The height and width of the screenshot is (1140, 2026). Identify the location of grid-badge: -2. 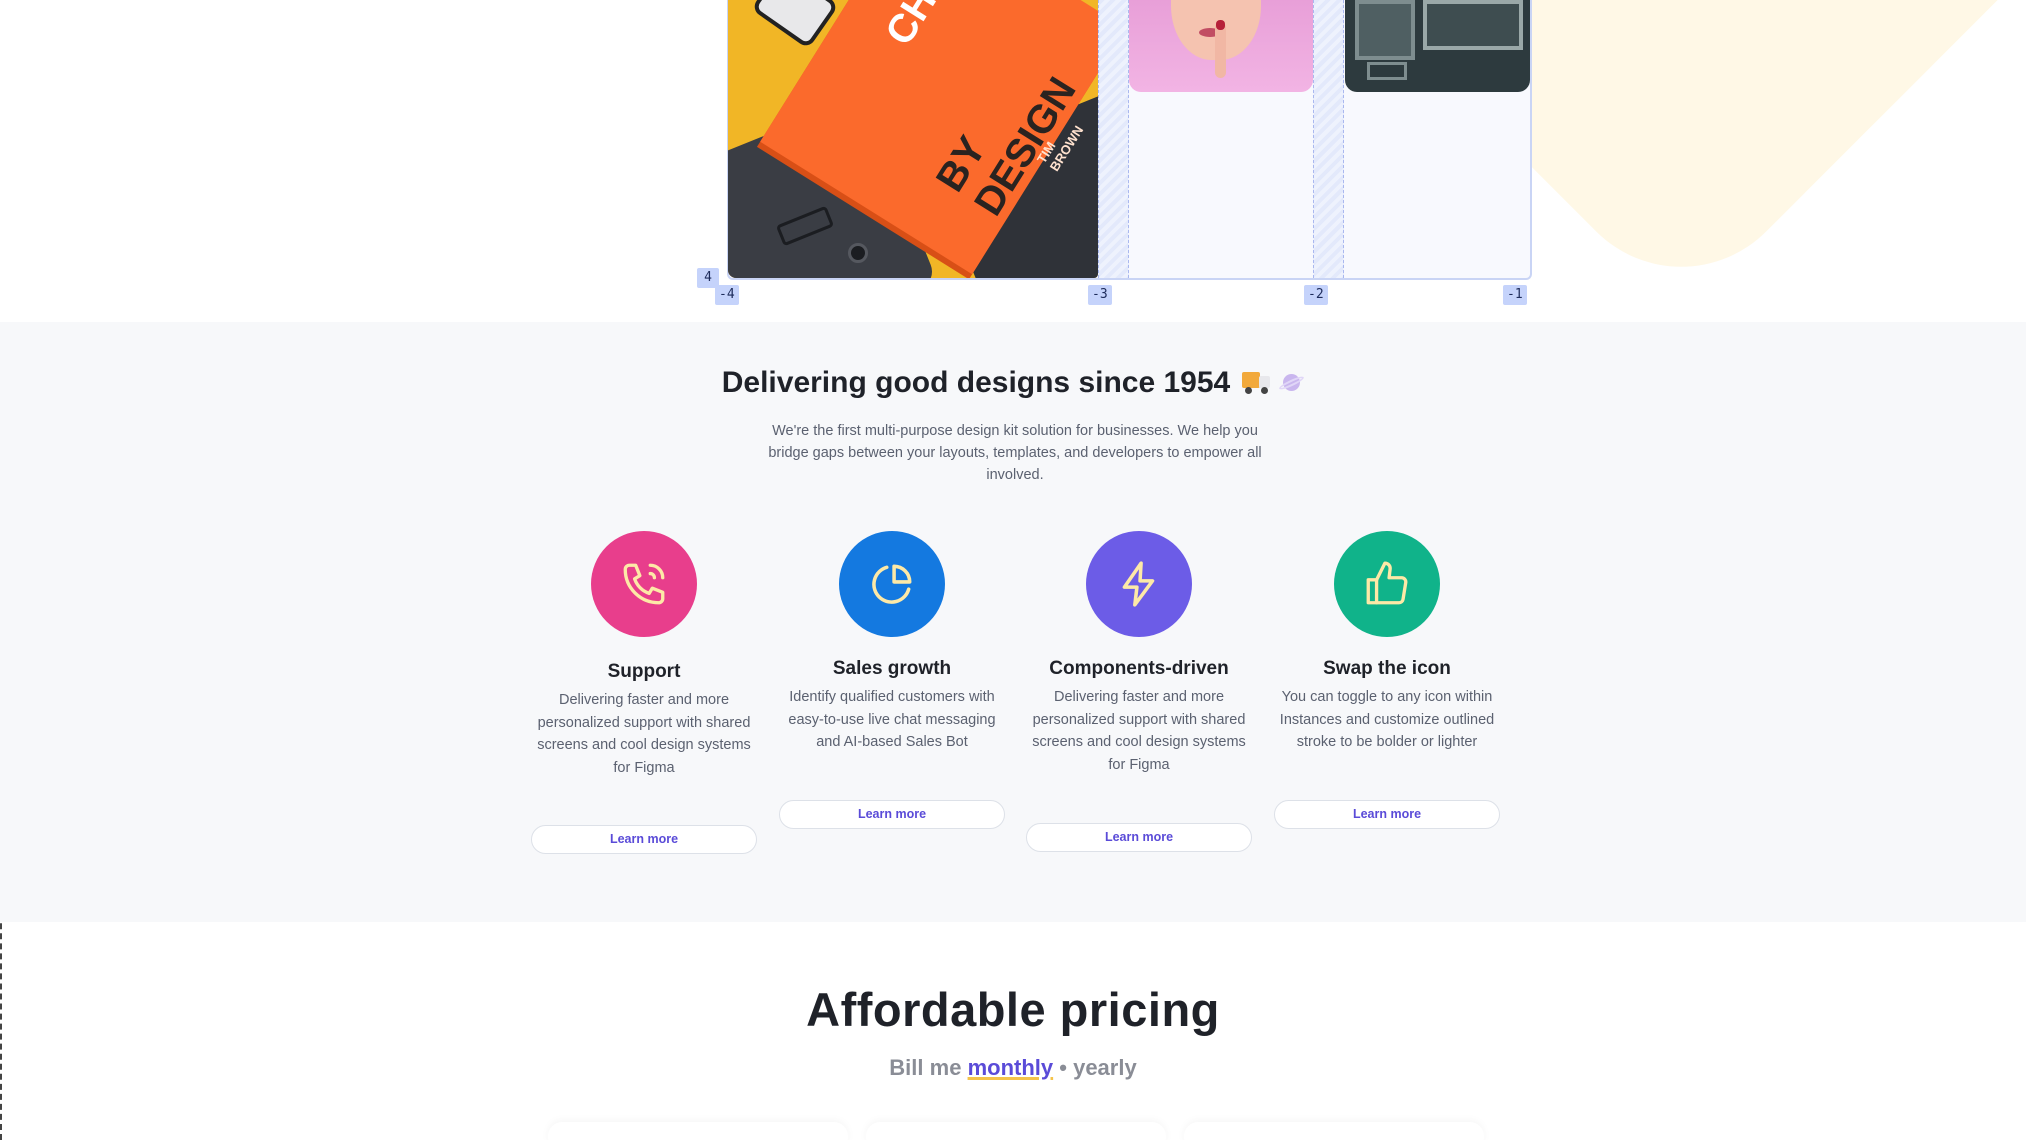
(1316, 295).